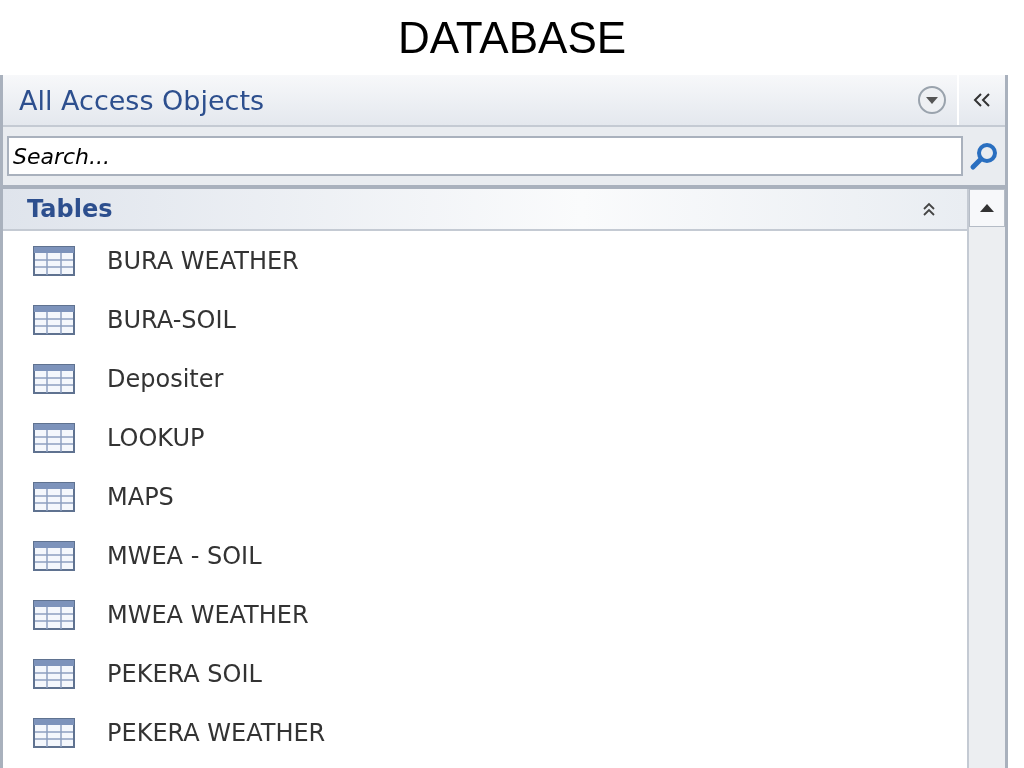  I want to click on scrollbar, so click(986, 478).